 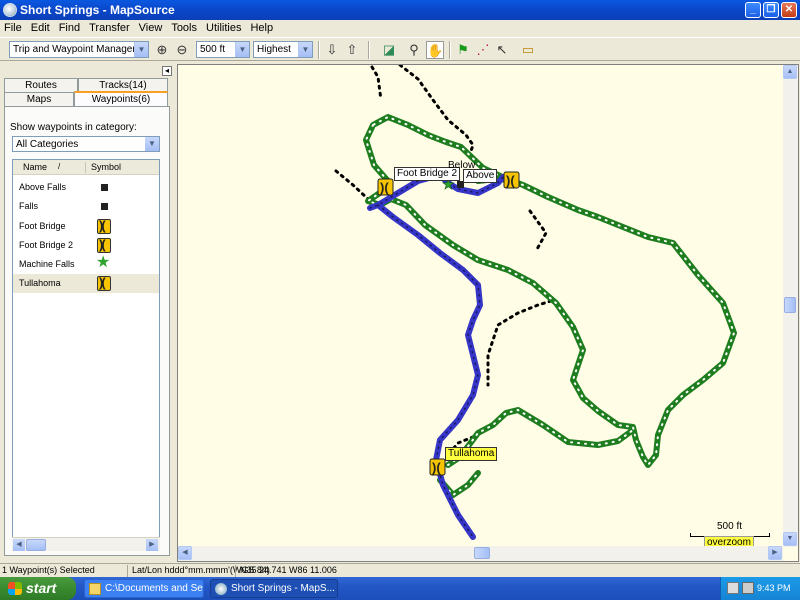 I want to click on menu-utilities: Utilities, so click(x=224, y=27).